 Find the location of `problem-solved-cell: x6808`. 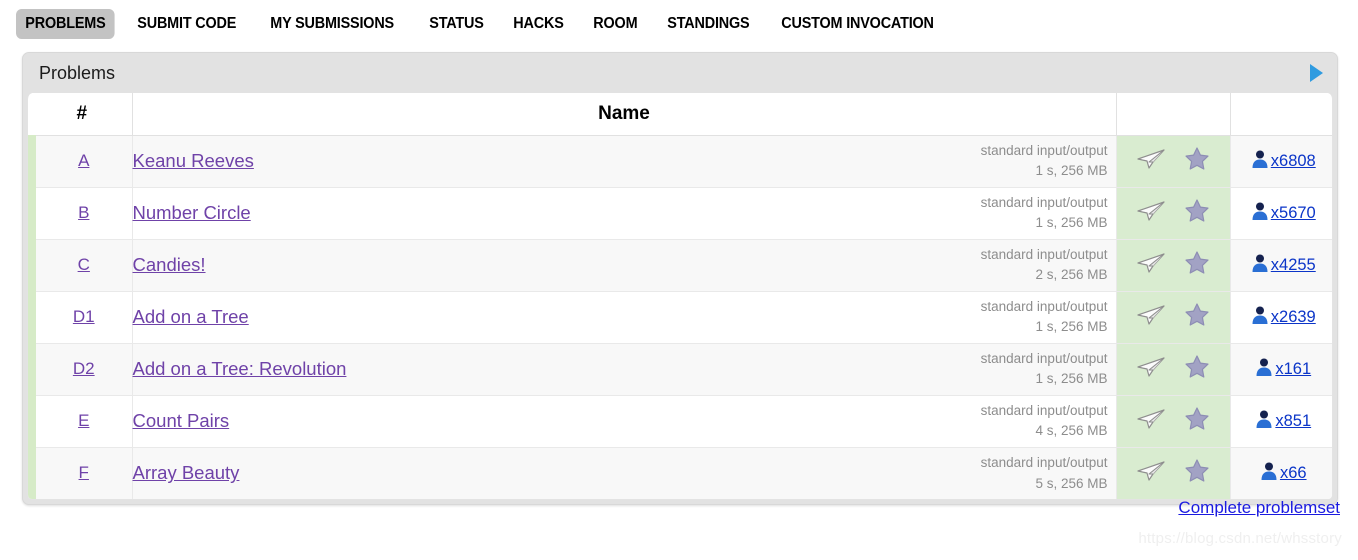

problem-solved-cell: x6808 is located at coordinates (1281, 161).